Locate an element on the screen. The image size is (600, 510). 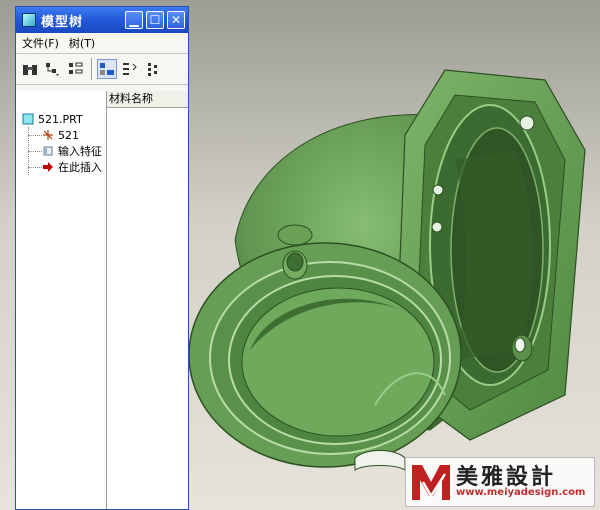
tree-column: 521.PRT 521 输入特征 在此插入 is located at coordinates (61, 300).